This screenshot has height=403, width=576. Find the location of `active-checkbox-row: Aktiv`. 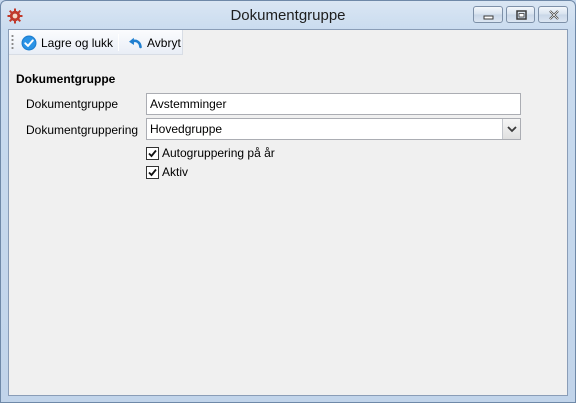

active-checkbox-row: Aktiv is located at coordinates (167, 172).